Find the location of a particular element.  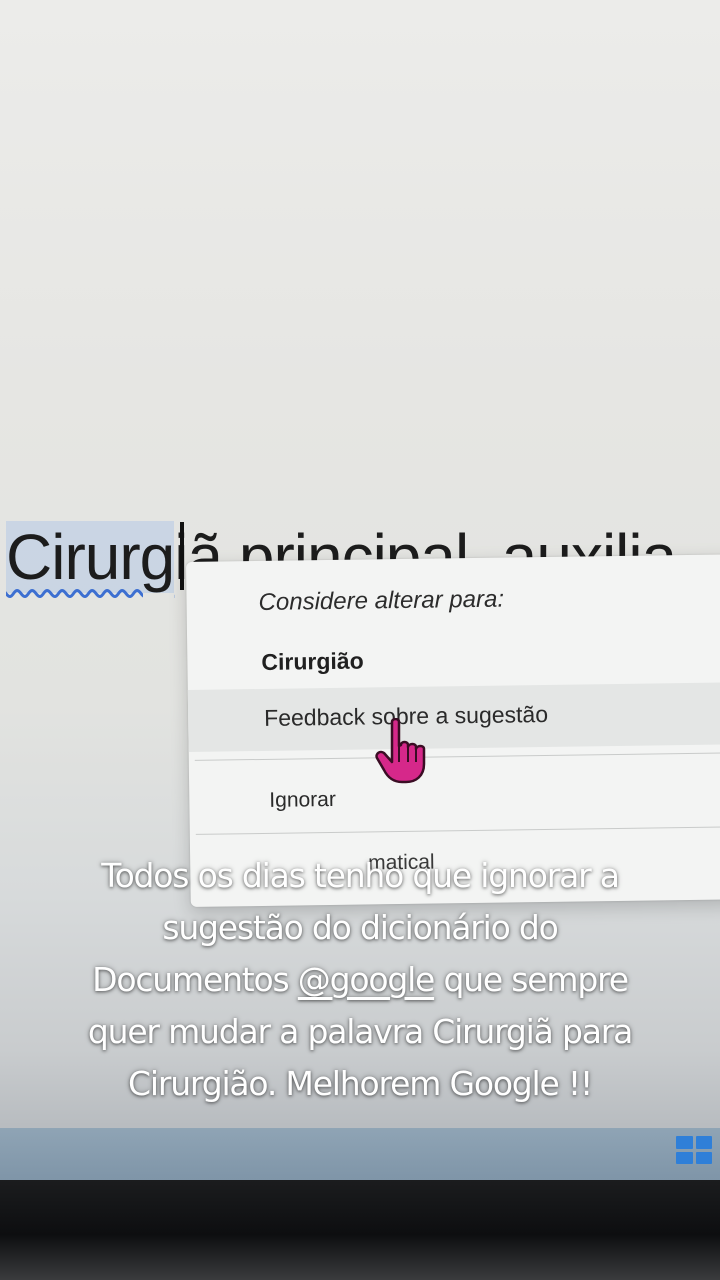

caption-line: Documentos @google que sempre is located at coordinates (360, 980).